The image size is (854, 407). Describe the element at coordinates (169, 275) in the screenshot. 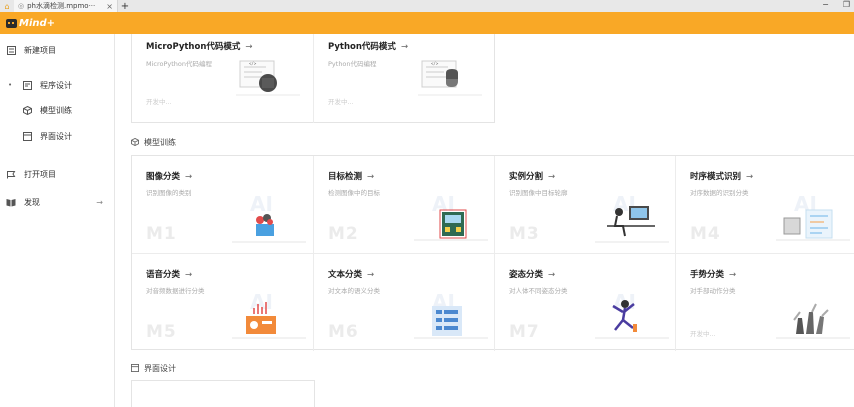

I see `card-title: 语音分类 →` at that location.